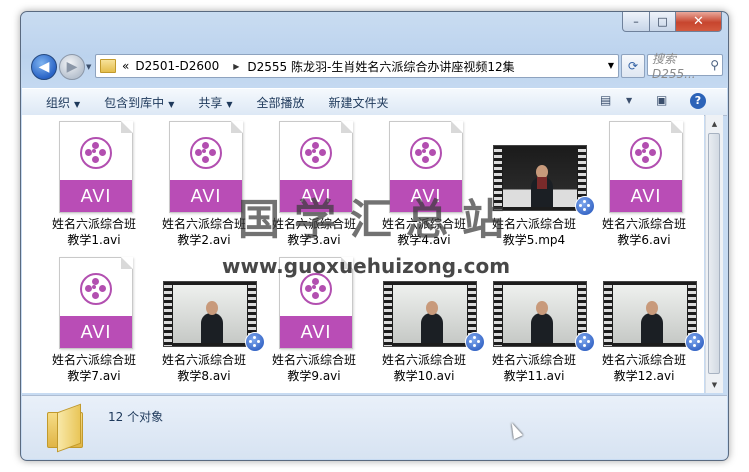 Image resolution: width=749 pixels, height=472 pixels. I want to click on file-name: 姓名六派综合班 教学7.avi, so click(94, 368).